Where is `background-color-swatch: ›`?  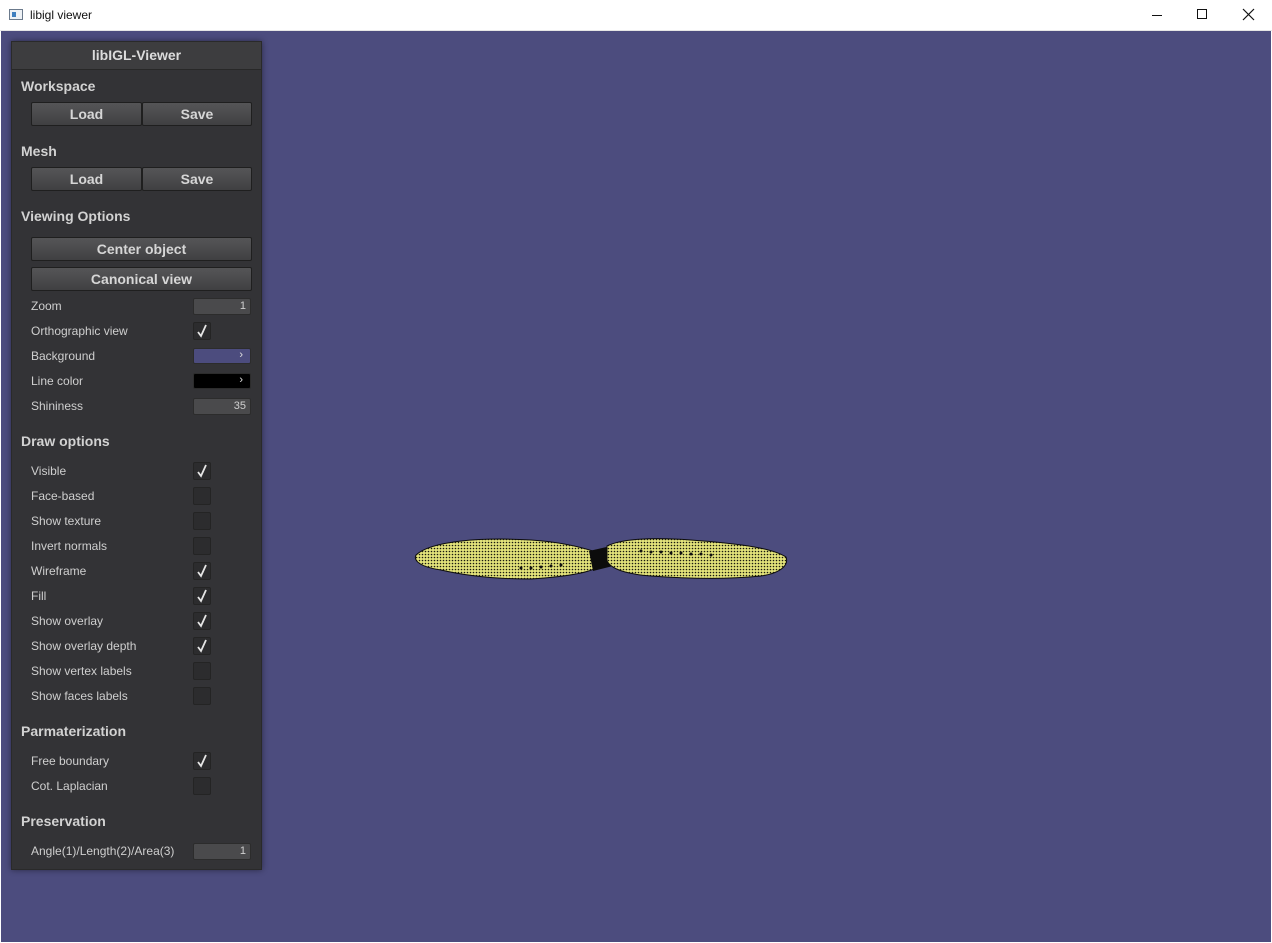
background-color-swatch: › is located at coordinates (222, 356).